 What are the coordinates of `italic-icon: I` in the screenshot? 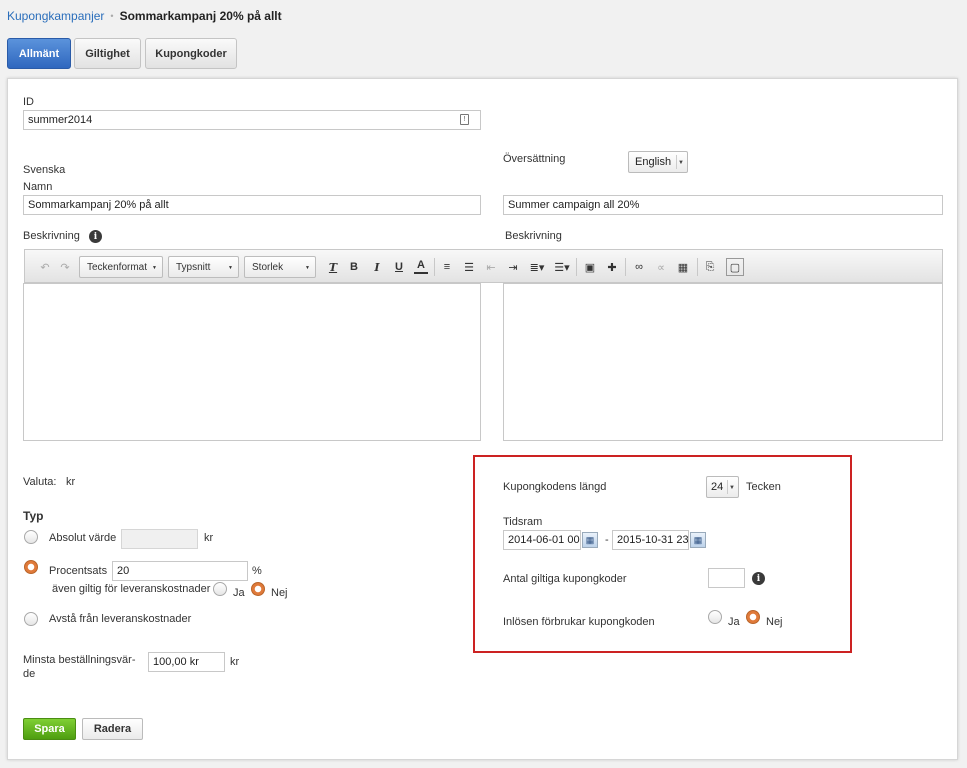 It's located at (377, 267).